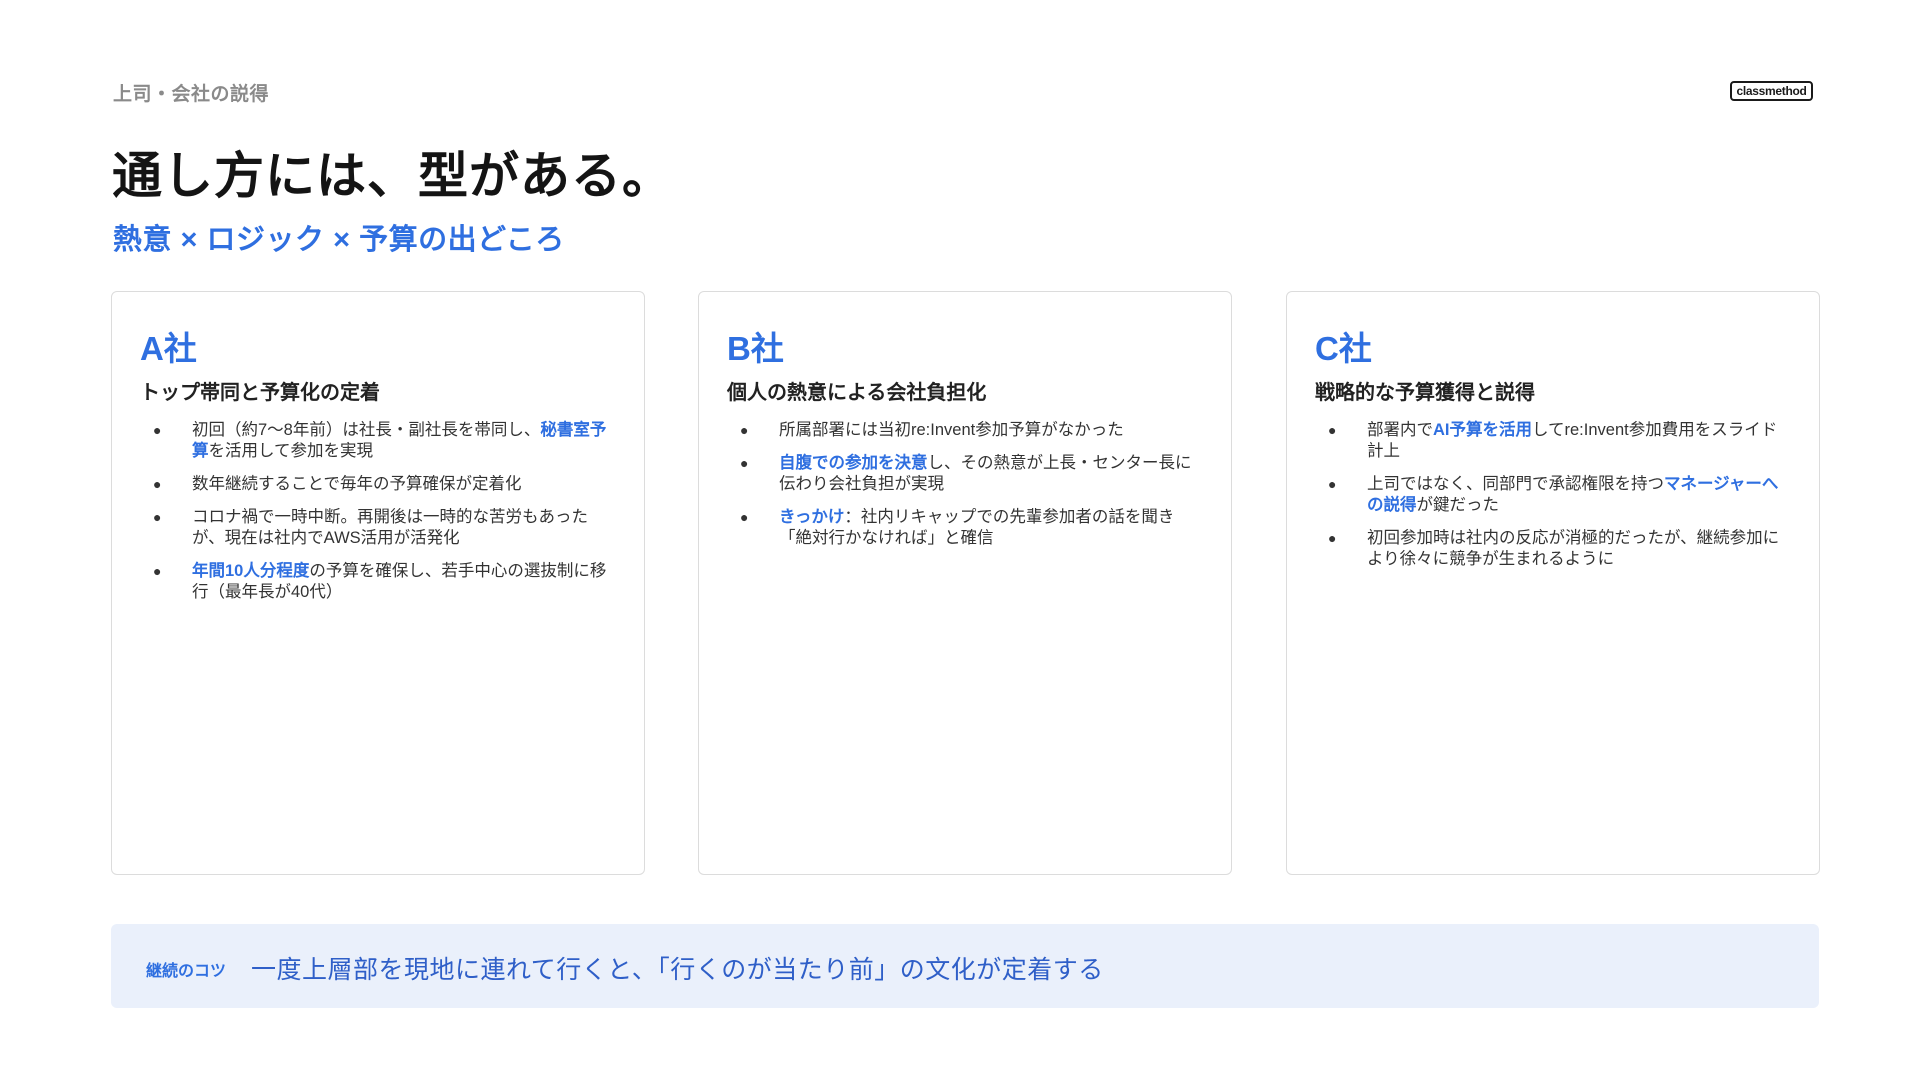 The image size is (1920, 1080). Describe the element at coordinates (186, 971) in the screenshot. I see `tip-label: 継続のコツ` at that location.